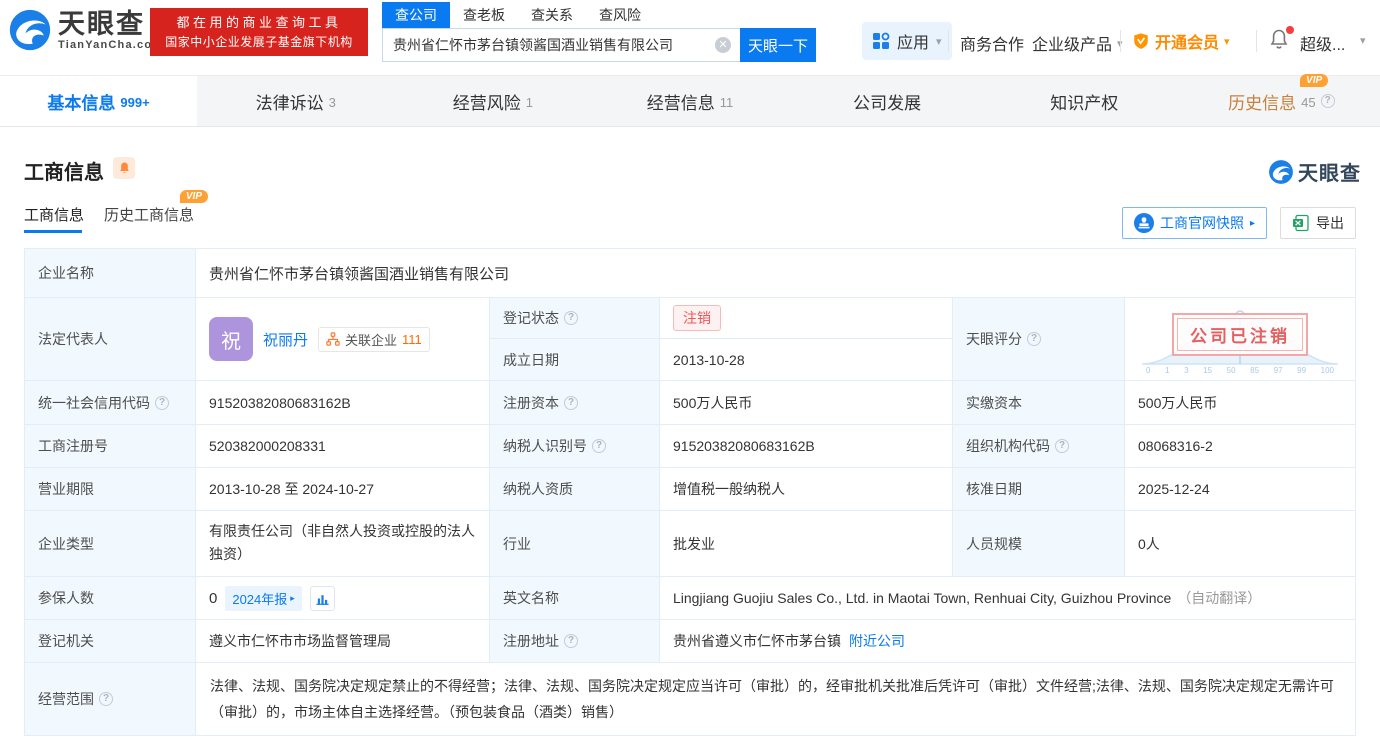 The height and width of the screenshot is (750, 1380). Describe the element at coordinates (778, 45) in the screenshot. I see `search-button: 天眼一下` at that location.